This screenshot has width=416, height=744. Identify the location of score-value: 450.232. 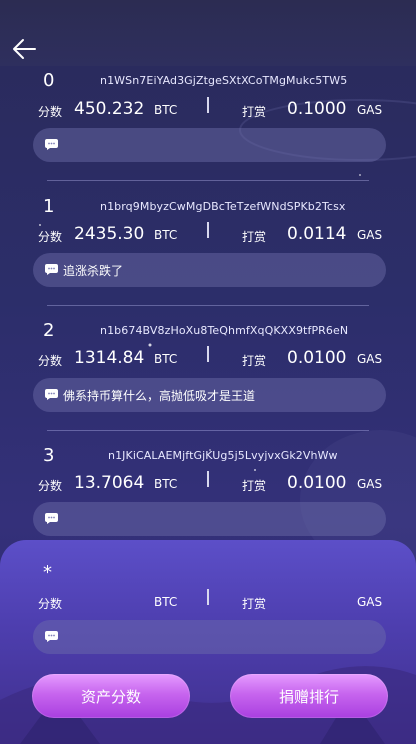
(109, 109).